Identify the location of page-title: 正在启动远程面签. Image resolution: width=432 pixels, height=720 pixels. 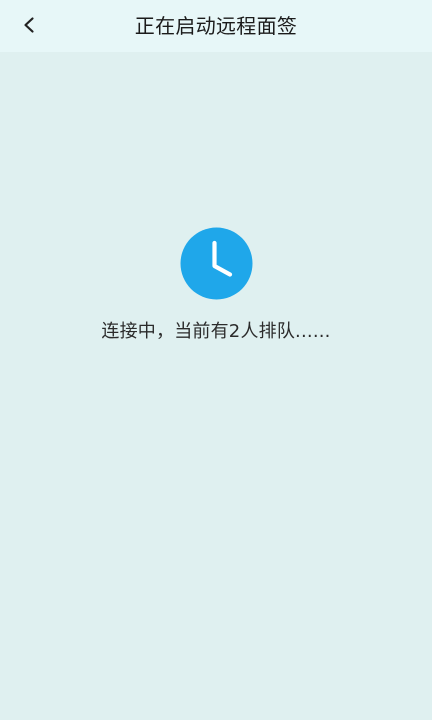
(216, 26).